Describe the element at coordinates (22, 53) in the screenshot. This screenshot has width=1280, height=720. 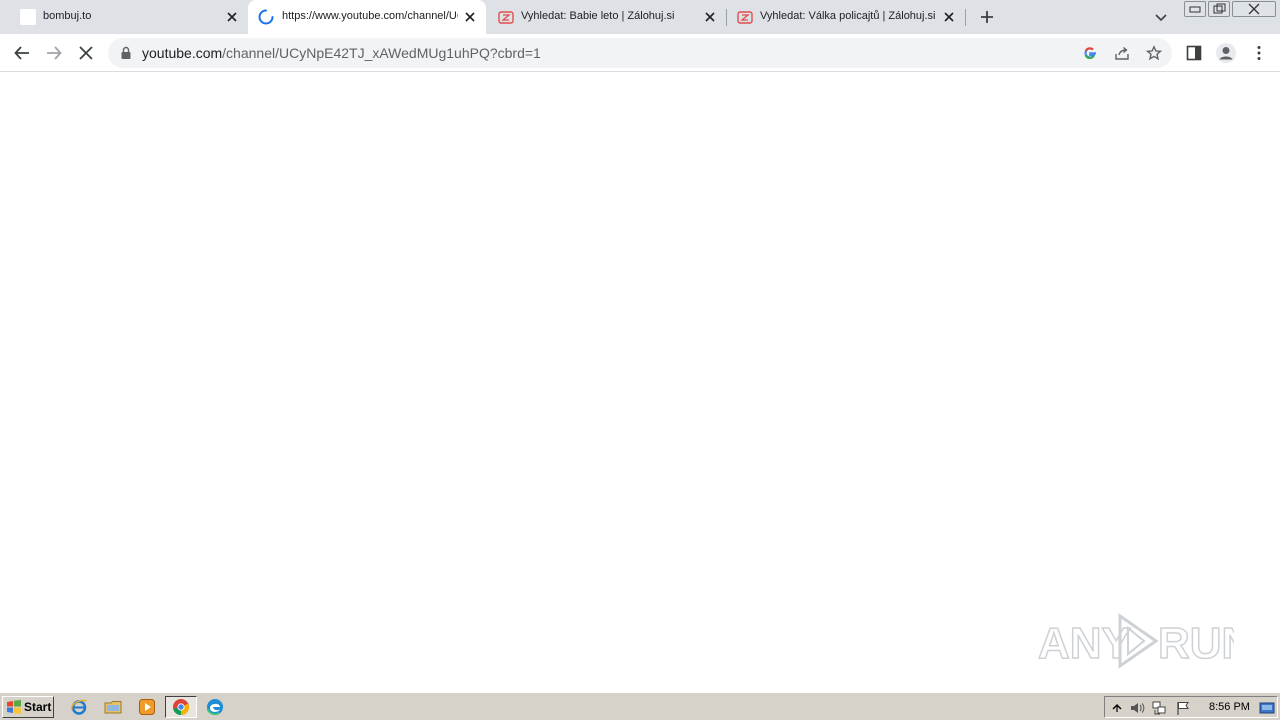
I see `back-arrow-icon` at that location.